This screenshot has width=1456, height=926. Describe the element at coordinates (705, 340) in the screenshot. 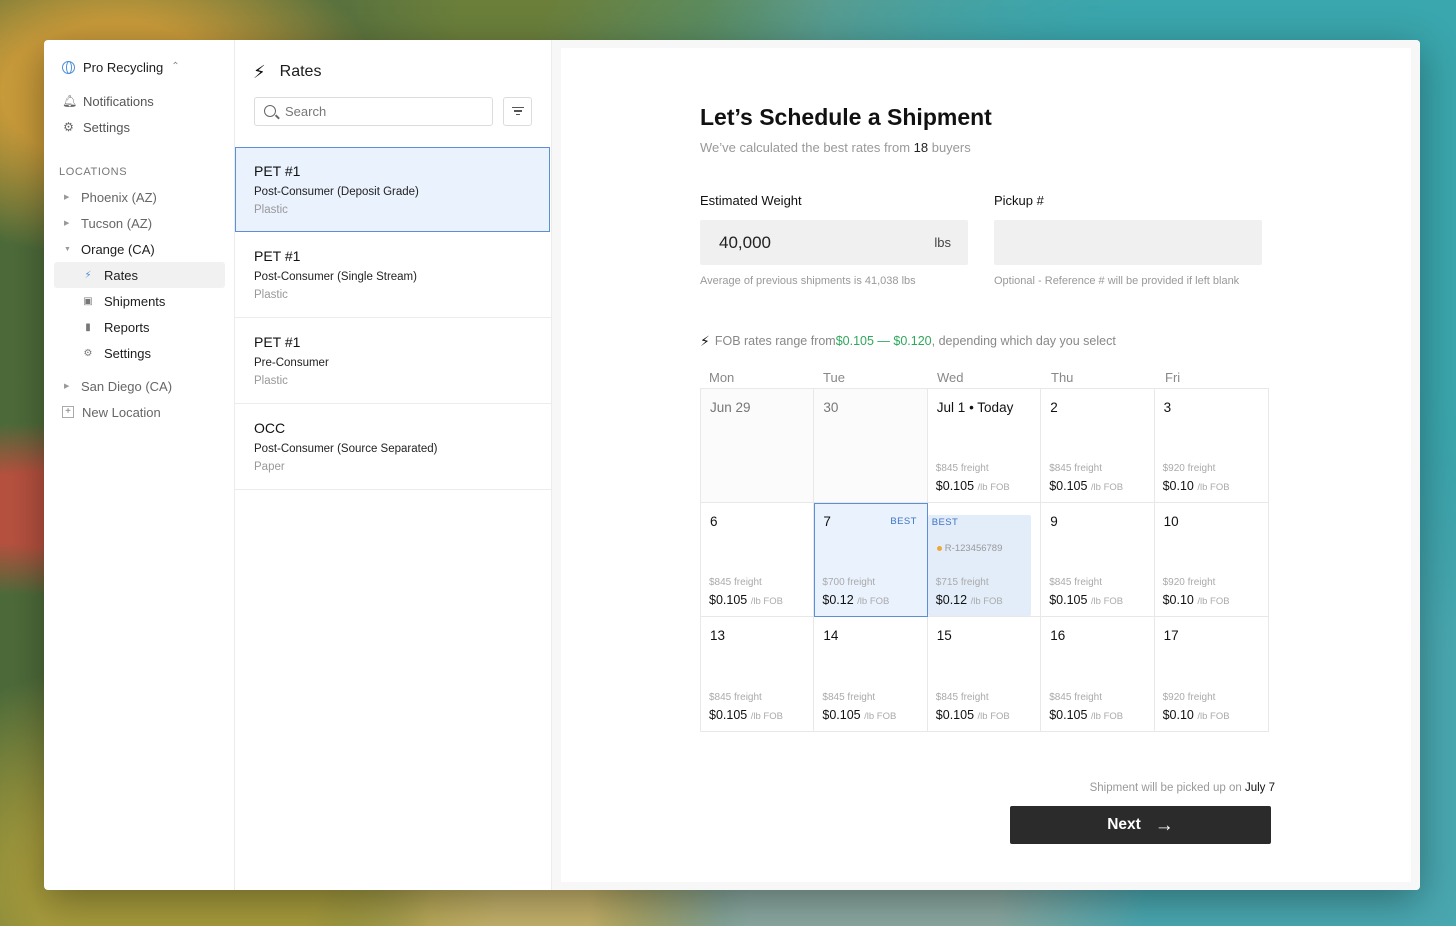

I see `bolt-icon: ⚡︎` at that location.